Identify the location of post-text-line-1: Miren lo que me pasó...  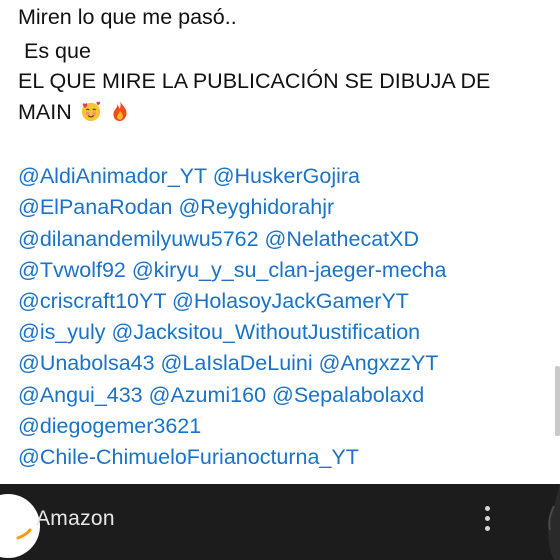
(127, 17).